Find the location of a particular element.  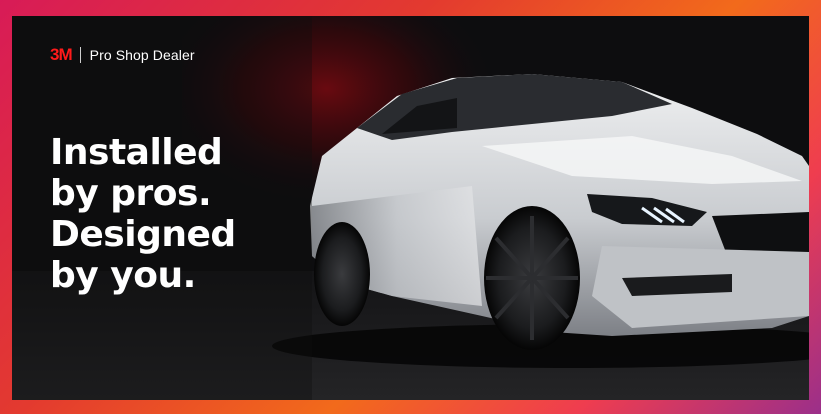

headline-line-2: by pros. is located at coordinates (131, 193).